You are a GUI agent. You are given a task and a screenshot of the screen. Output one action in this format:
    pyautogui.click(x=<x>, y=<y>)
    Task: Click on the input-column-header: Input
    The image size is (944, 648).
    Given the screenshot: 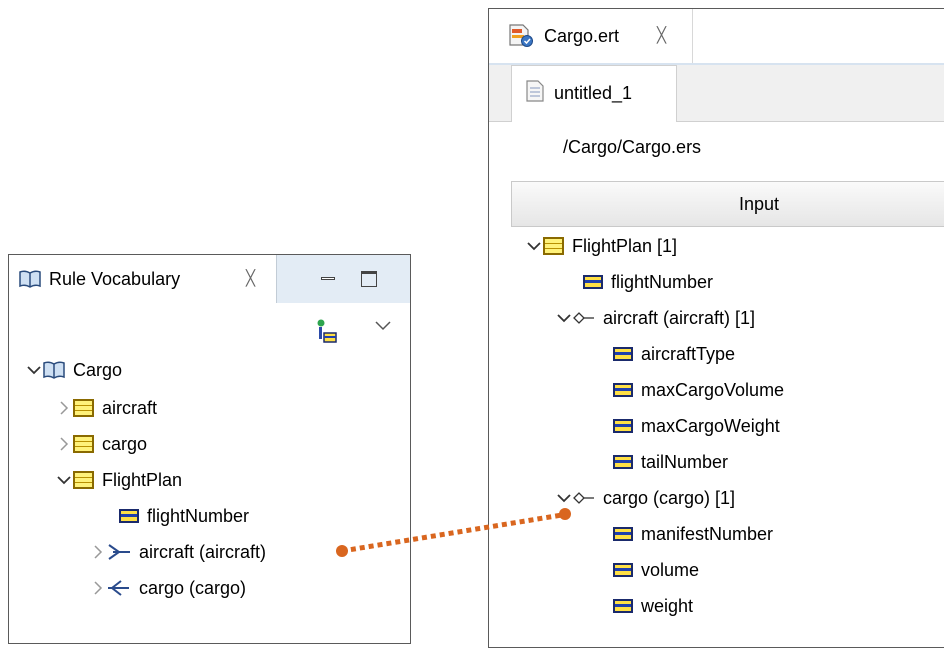 What is the action you would take?
    pyautogui.click(x=727, y=204)
    